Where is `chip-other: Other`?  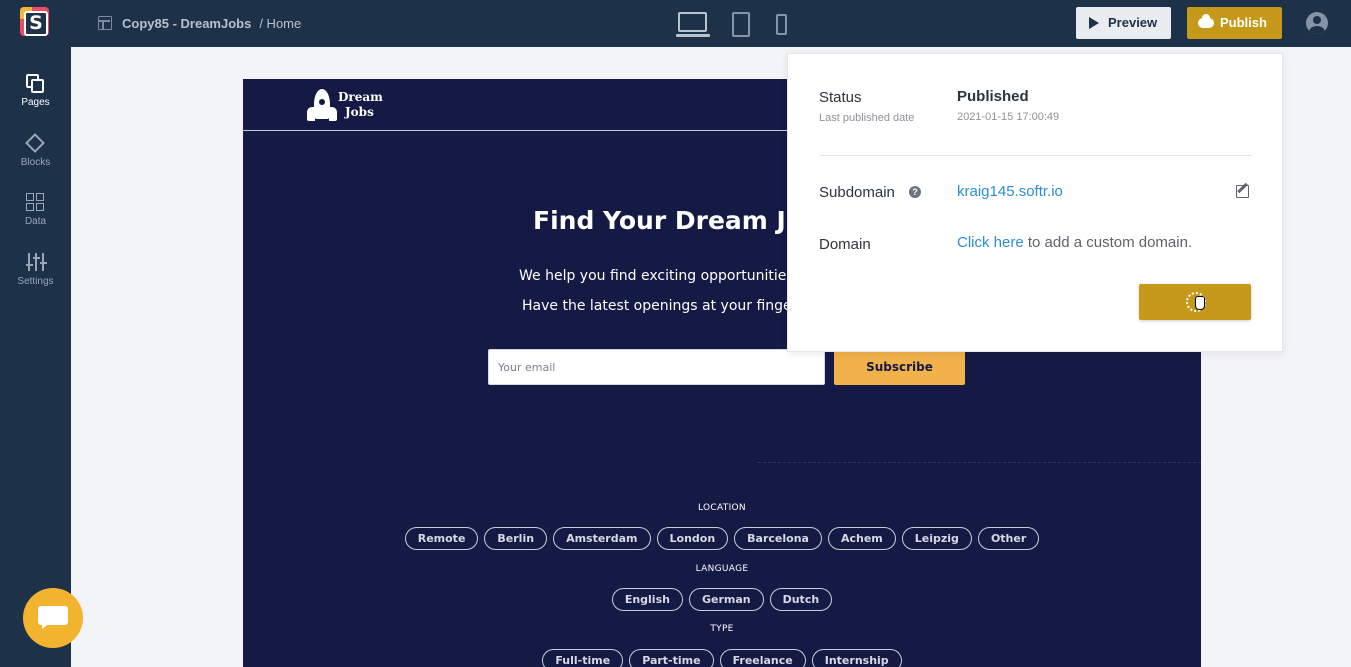
chip-other: Other is located at coordinates (1008, 538).